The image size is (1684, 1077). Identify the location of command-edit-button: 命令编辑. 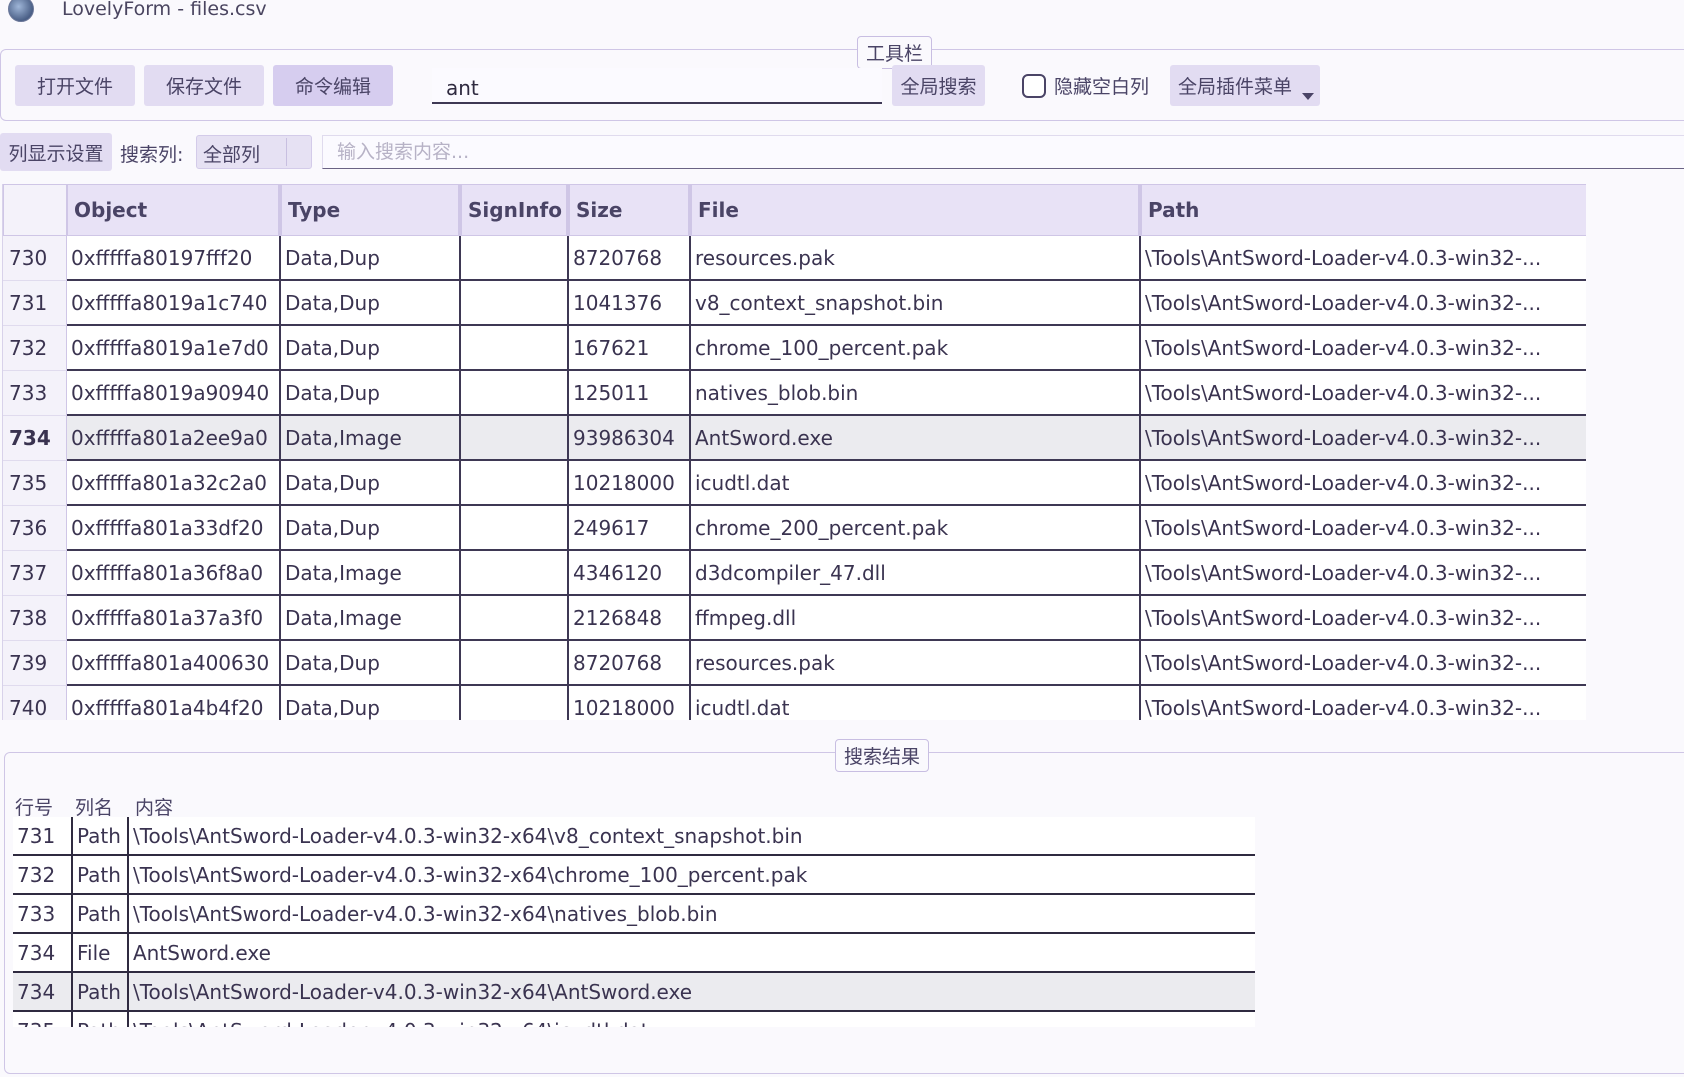
(333, 85).